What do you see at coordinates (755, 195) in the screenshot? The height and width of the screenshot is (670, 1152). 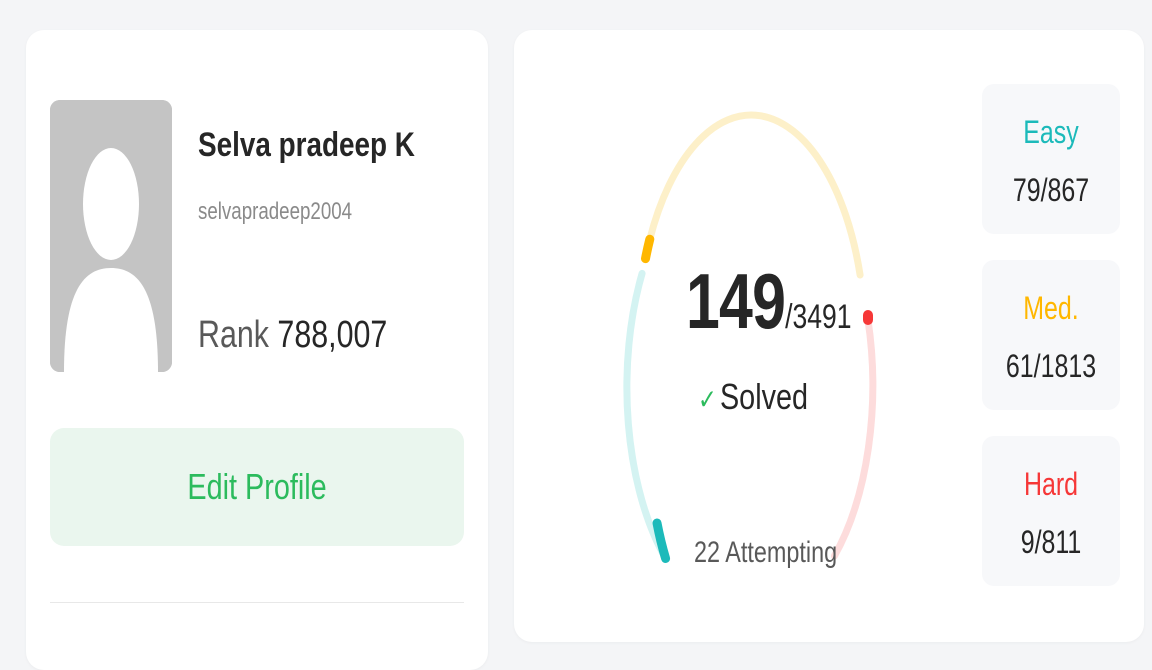 I see `medium-track-arc` at bounding box center [755, 195].